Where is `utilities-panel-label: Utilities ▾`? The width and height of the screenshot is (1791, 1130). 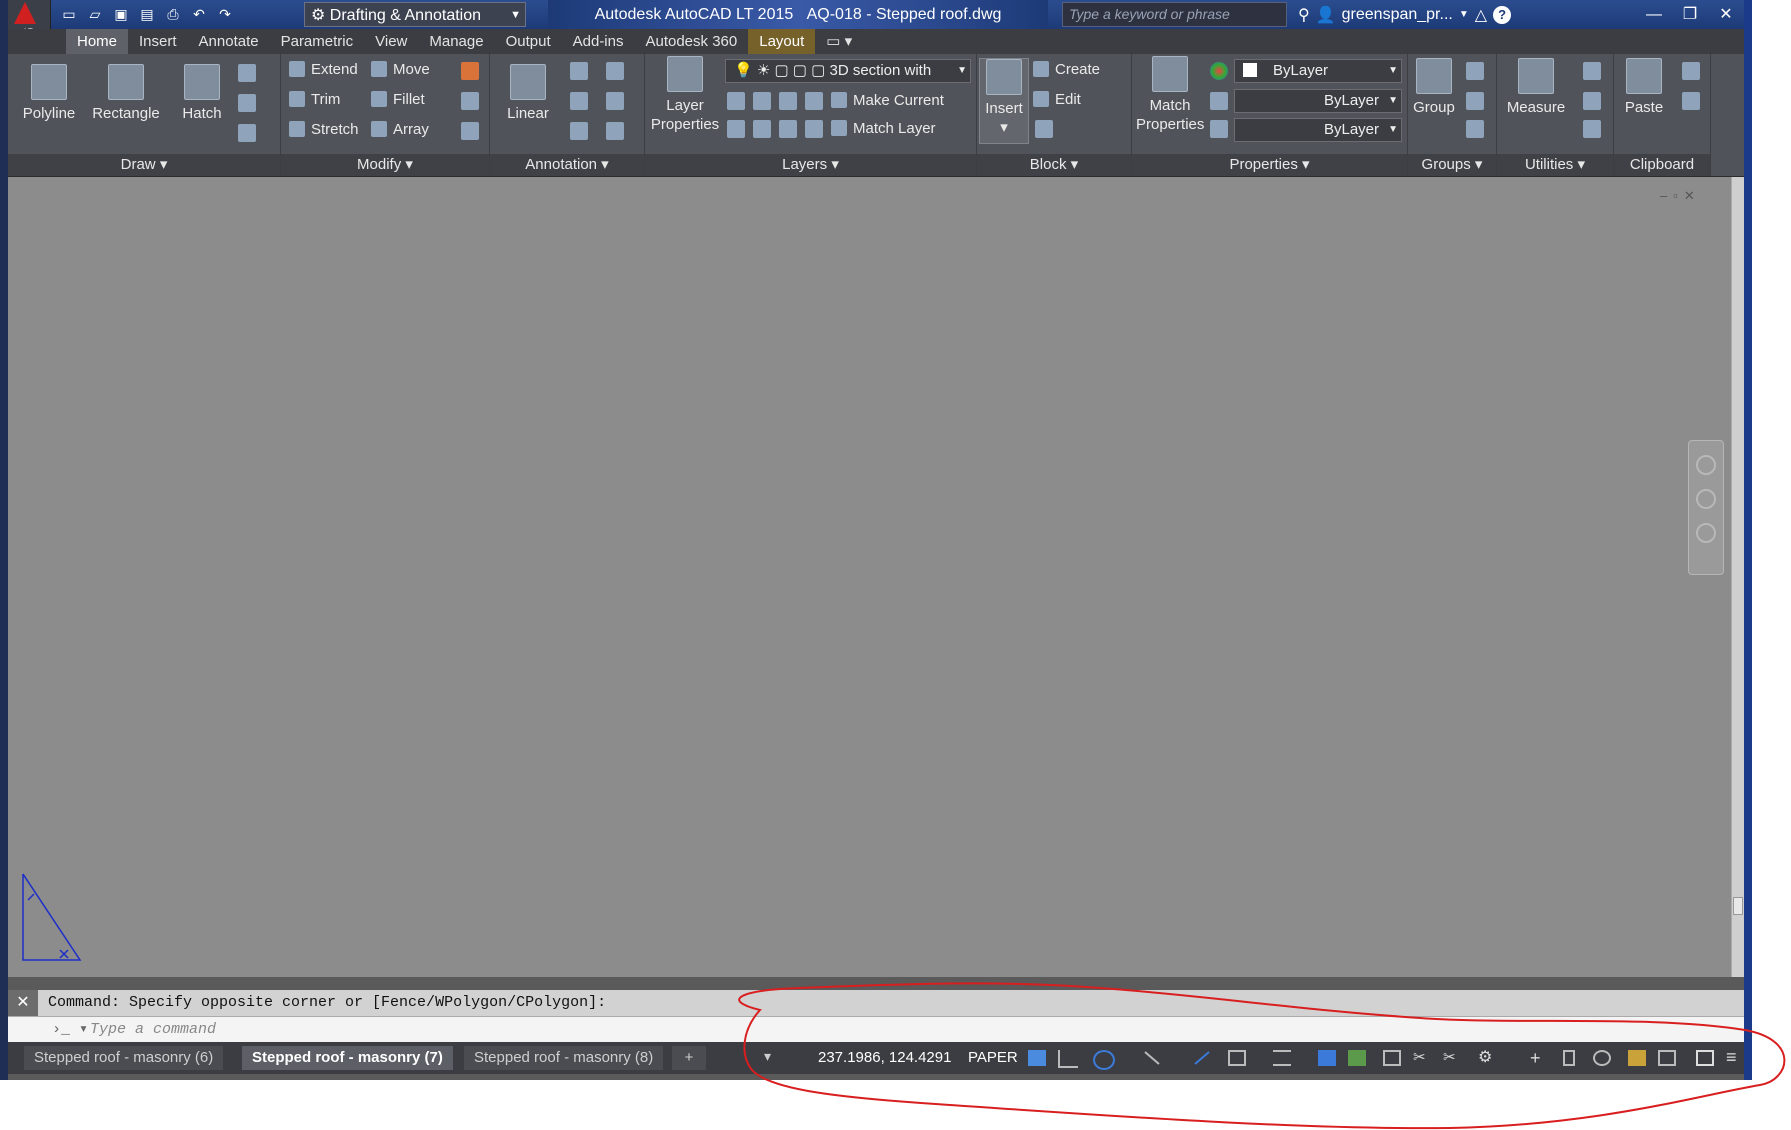 utilities-panel-label: Utilities ▾ is located at coordinates (1555, 165).